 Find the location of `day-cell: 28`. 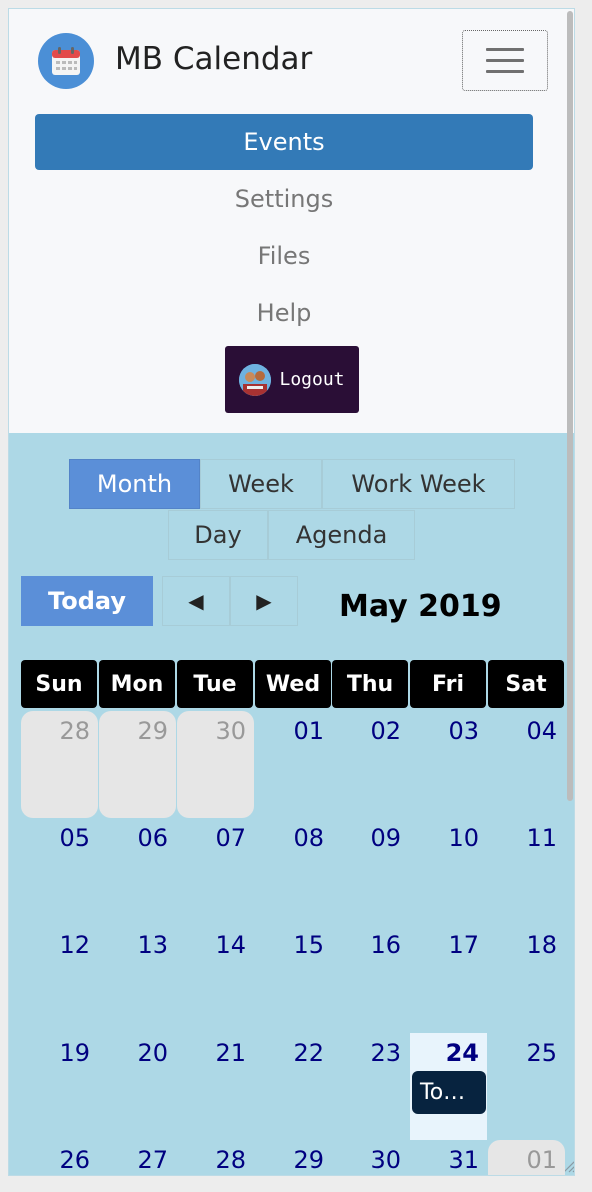

day-cell: 28 is located at coordinates (215, 1157).